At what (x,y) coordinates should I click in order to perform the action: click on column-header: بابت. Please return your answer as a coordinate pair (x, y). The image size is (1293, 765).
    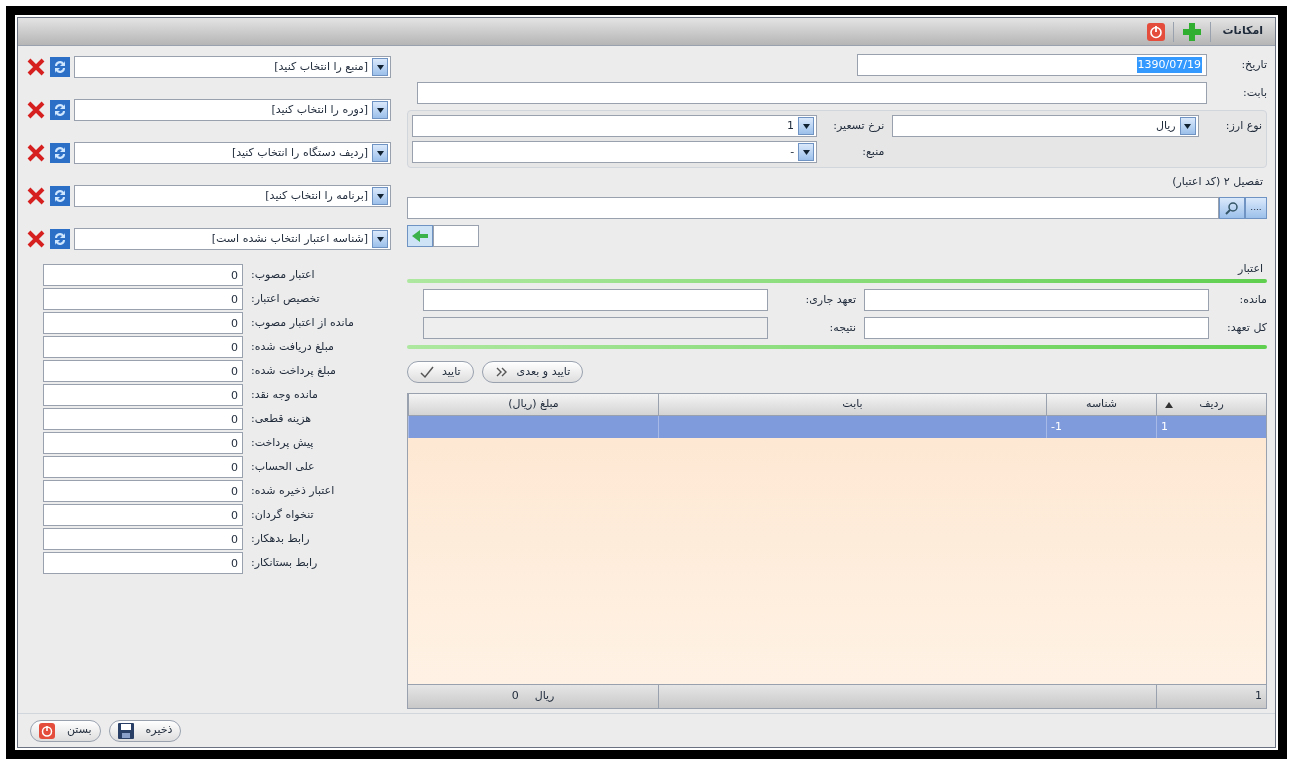
    Looking at the image, I should click on (852, 404).